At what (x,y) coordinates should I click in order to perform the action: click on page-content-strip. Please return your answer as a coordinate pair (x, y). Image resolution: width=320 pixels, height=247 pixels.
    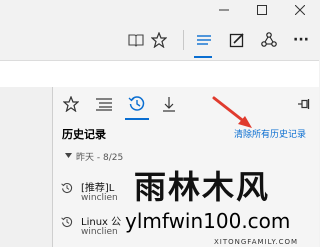
    Looking at the image, I should click on (159, 73).